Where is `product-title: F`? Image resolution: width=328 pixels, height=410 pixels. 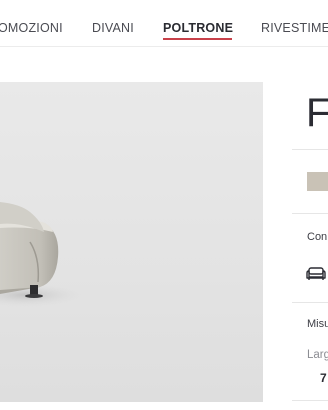
product-title: F is located at coordinates (317, 113).